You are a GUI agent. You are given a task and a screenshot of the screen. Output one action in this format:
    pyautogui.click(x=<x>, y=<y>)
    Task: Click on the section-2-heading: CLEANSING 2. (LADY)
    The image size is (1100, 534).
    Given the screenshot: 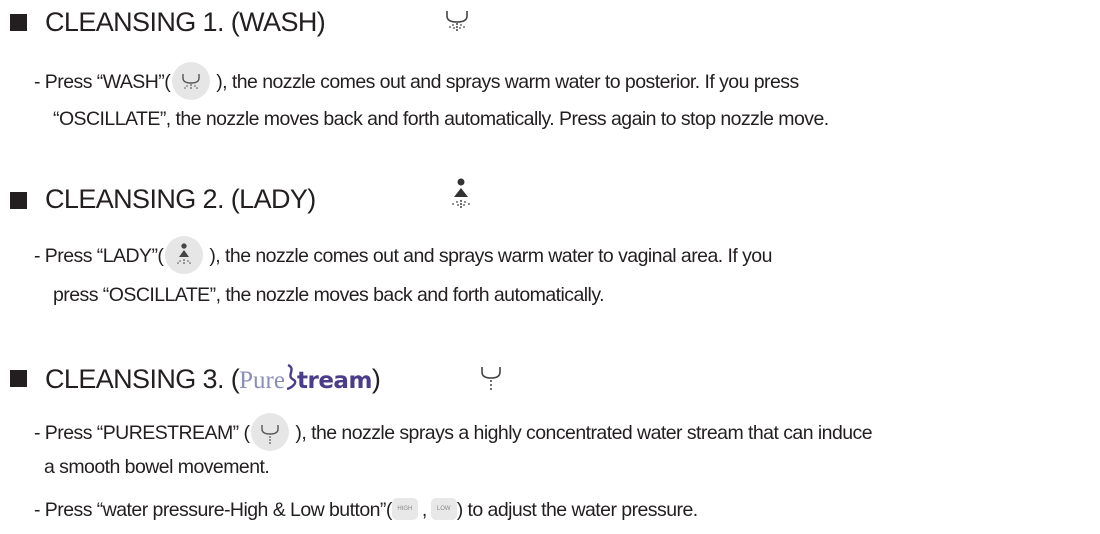 What is the action you would take?
    pyautogui.click(x=180, y=199)
    